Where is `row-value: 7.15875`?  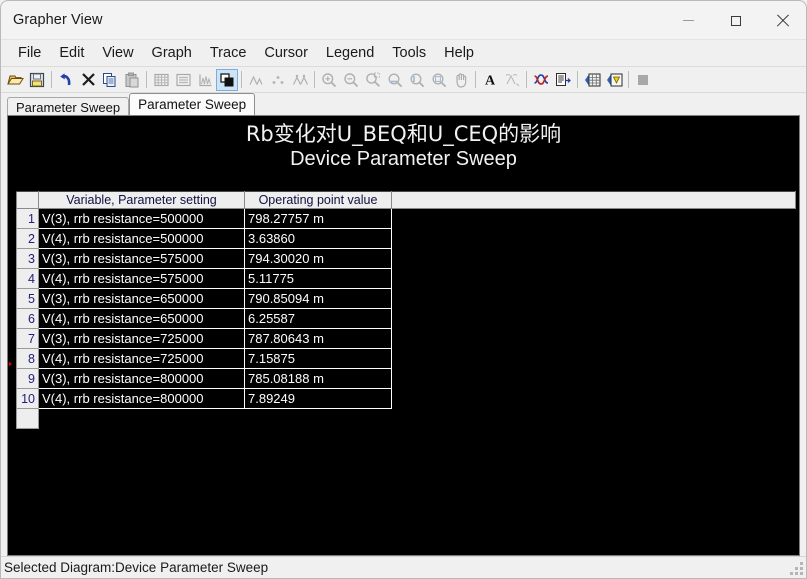 row-value: 7.15875 is located at coordinates (318, 358).